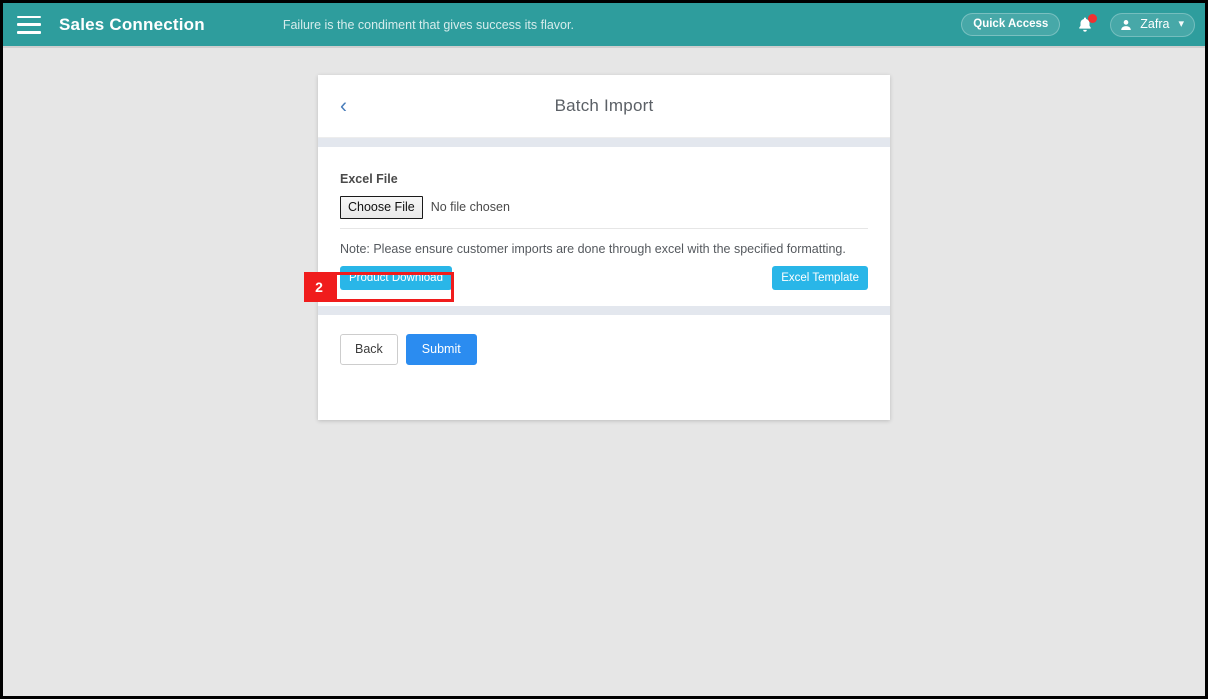  I want to click on header-separator-band, so click(604, 142).